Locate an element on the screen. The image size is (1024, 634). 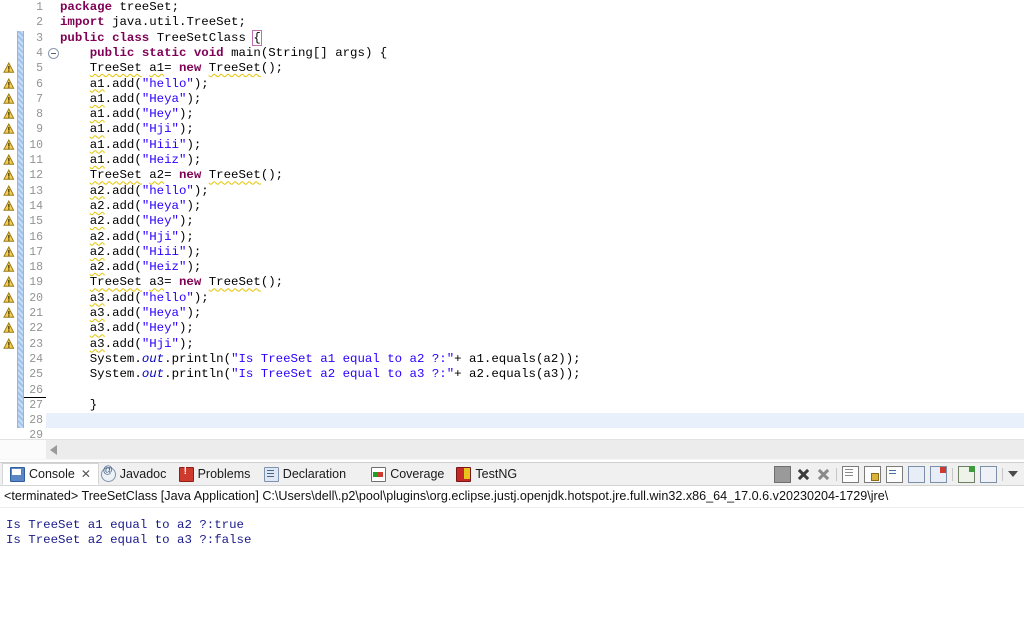
editor-horizontal-scrollbar is located at coordinates (512, 449).